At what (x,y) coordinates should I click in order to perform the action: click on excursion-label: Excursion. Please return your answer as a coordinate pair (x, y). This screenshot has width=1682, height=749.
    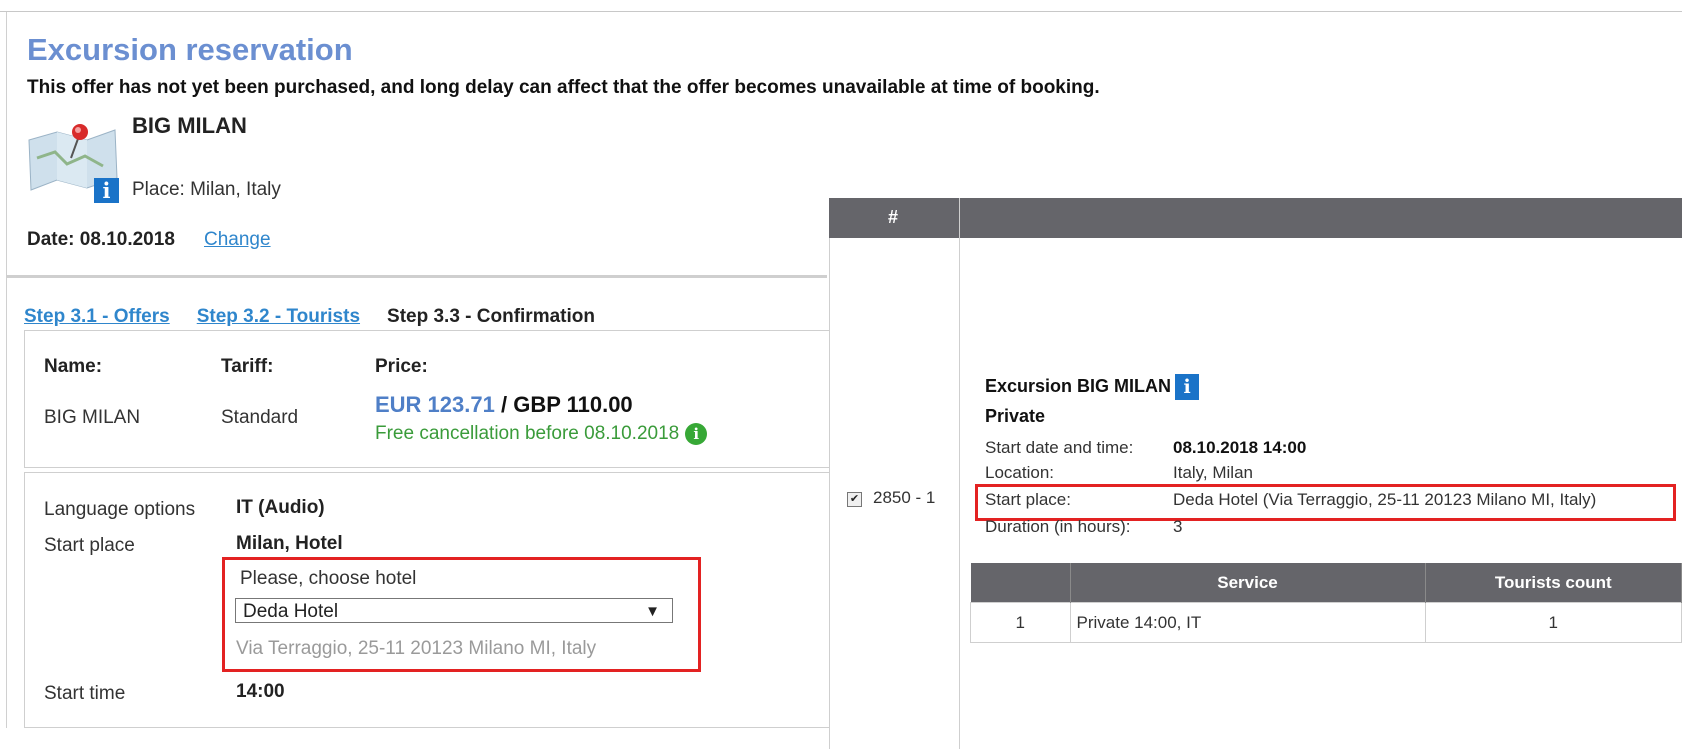
    Looking at the image, I should click on (1029, 385).